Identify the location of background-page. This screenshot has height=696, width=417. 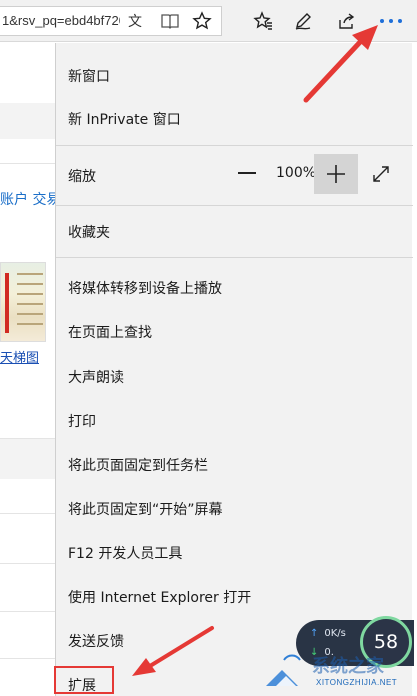
(27, 369).